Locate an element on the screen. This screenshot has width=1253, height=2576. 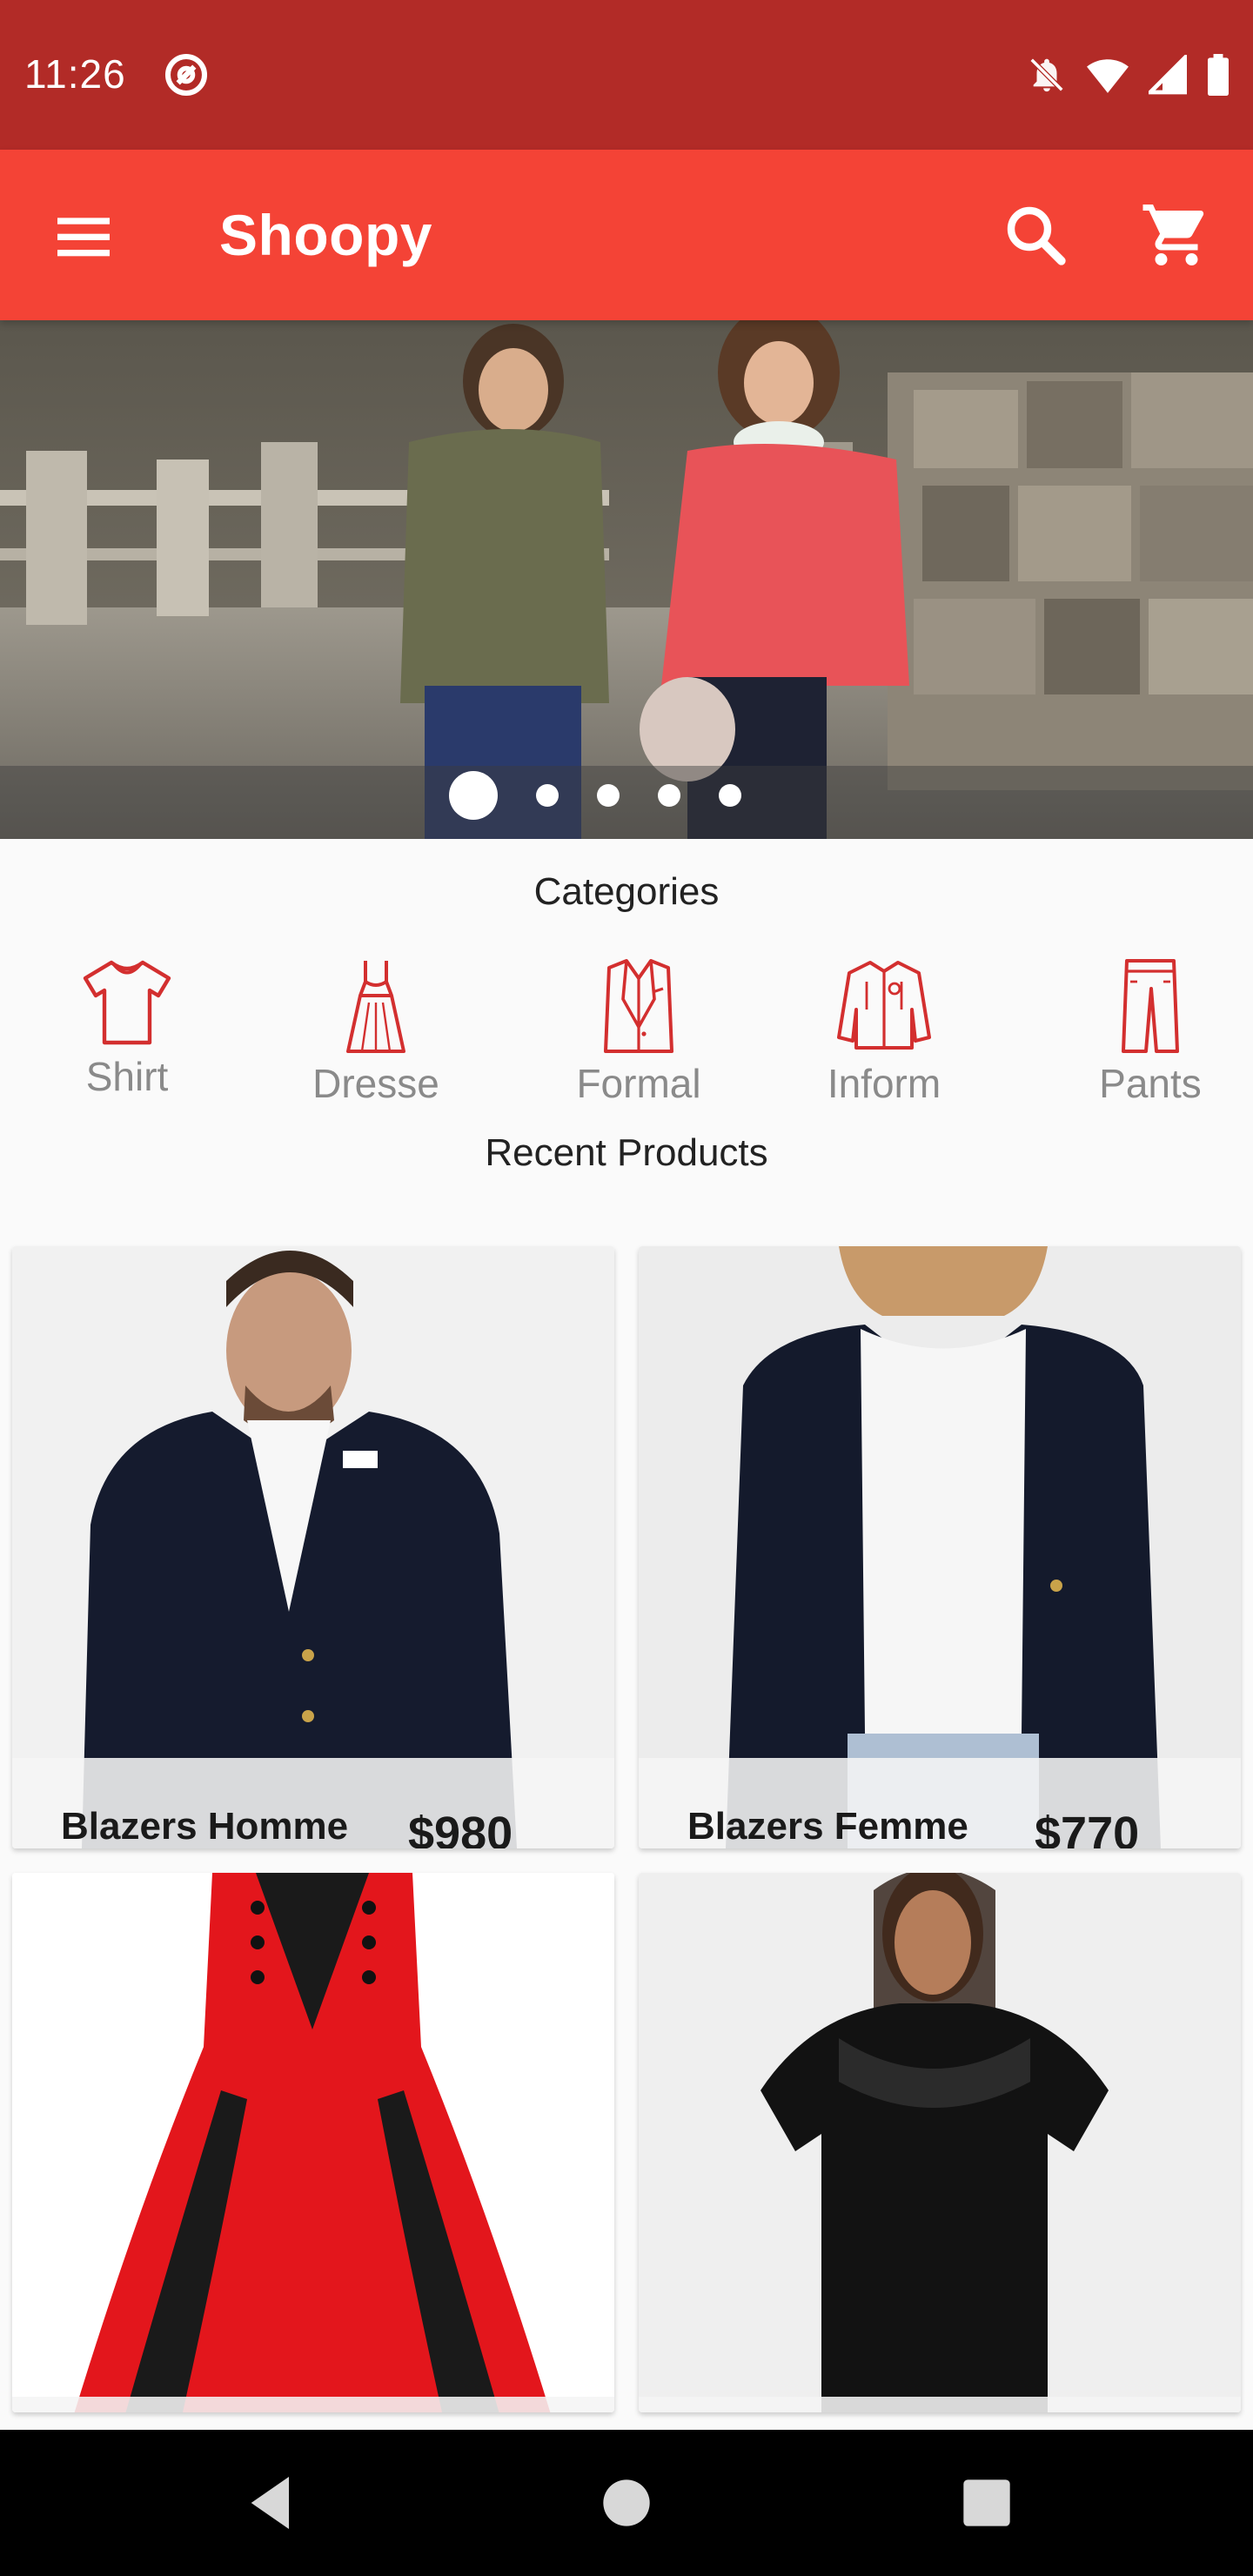
shirt-icon is located at coordinates (127, 1002).